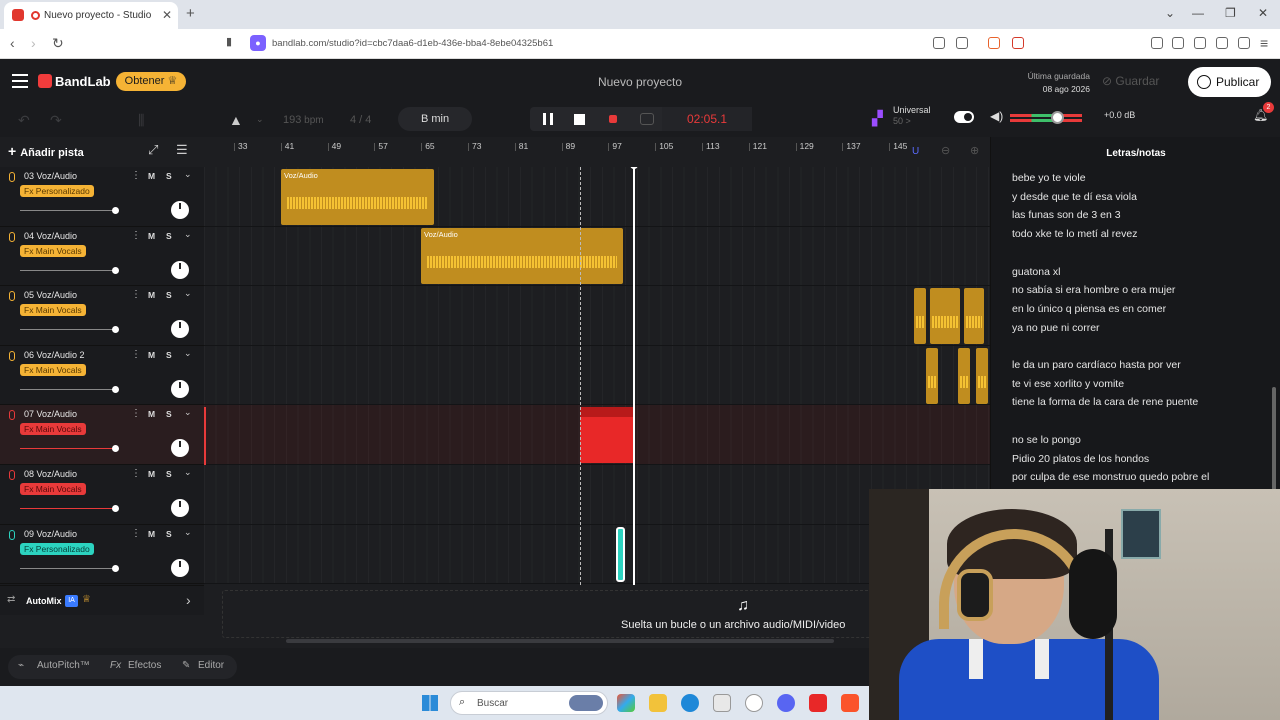 The height and width of the screenshot is (720, 1280). Describe the element at coordinates (144, 665) in the screenshot. I see `effects-button: Efectos` at that location.